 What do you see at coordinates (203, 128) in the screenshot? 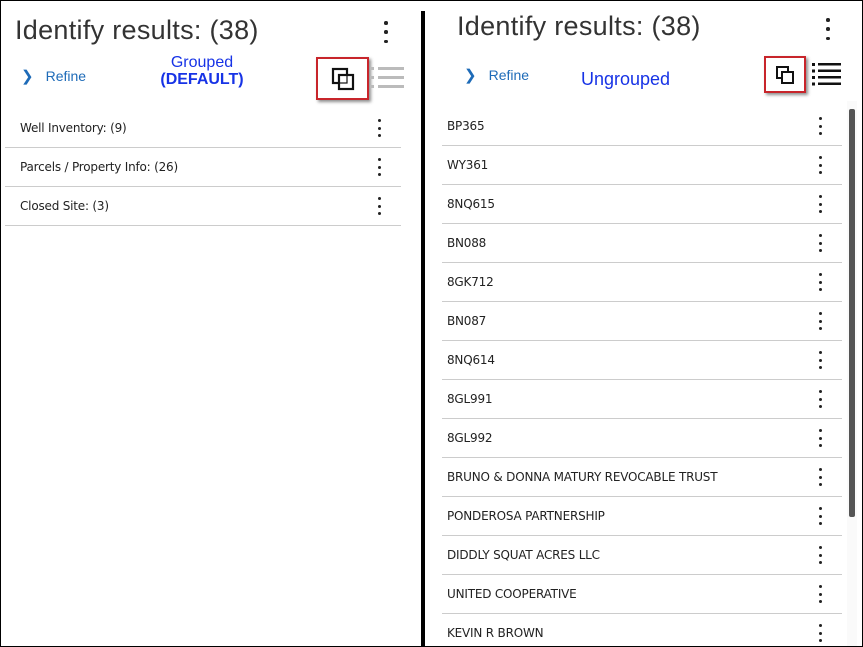
I see `group-row: Well Inventory: (9)` at bounding box center [203, 128].